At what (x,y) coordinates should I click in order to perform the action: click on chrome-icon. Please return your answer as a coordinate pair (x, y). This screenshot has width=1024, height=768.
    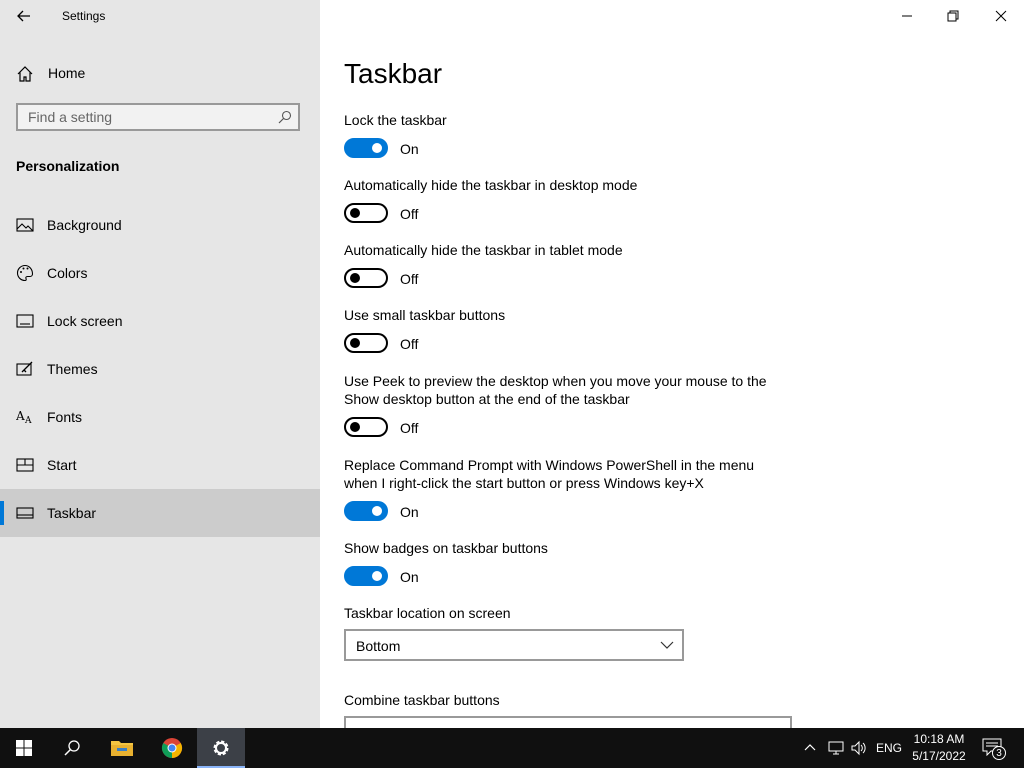
    Looking at the image, I should click on (172, 748).